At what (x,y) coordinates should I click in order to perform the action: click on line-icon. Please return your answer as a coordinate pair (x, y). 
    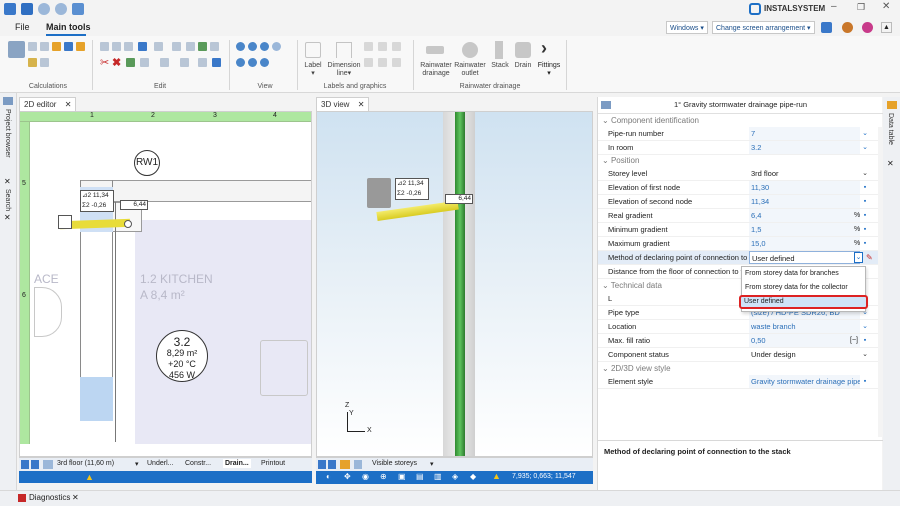
    Looking at the image, I should click on (368, 62).